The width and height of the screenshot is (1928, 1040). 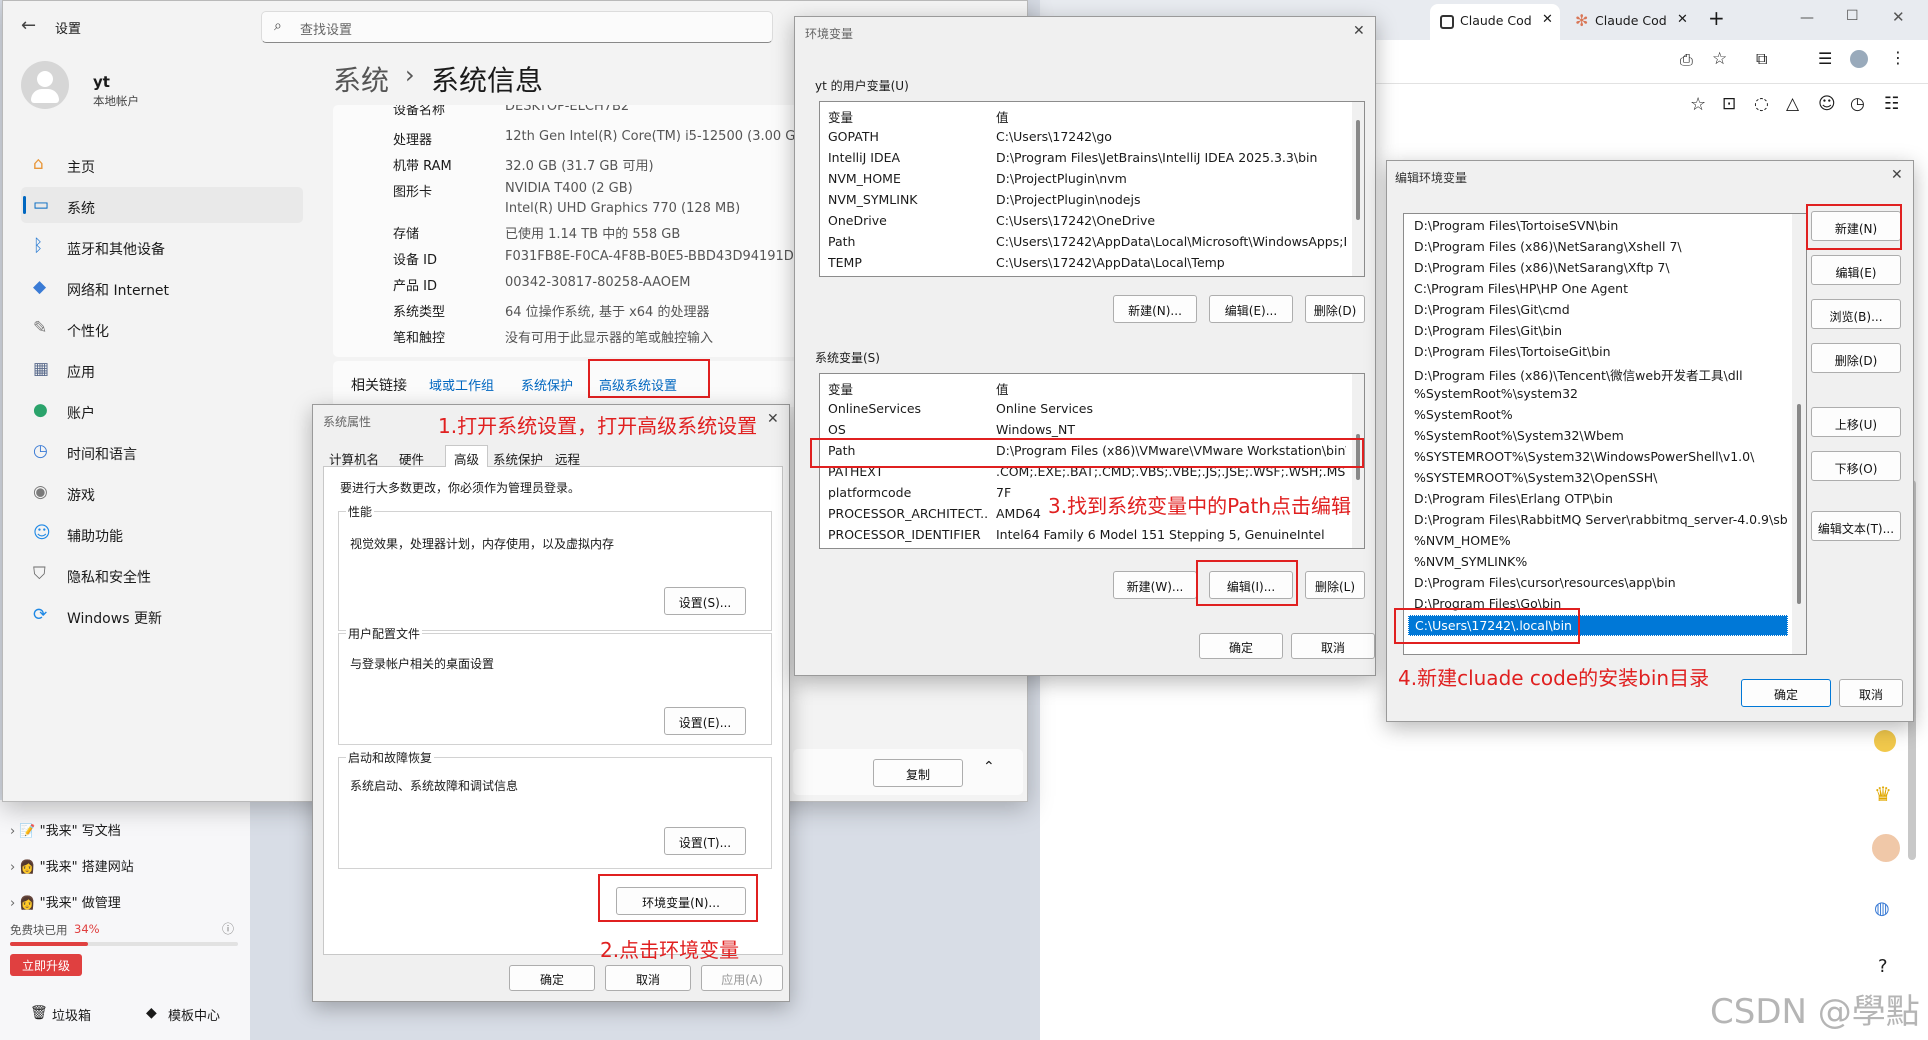 What do you see at coordinates (1686, 60) in the screenshot?
I see `screenshot-icon: ⎙` at bounding box center [1686, 60].